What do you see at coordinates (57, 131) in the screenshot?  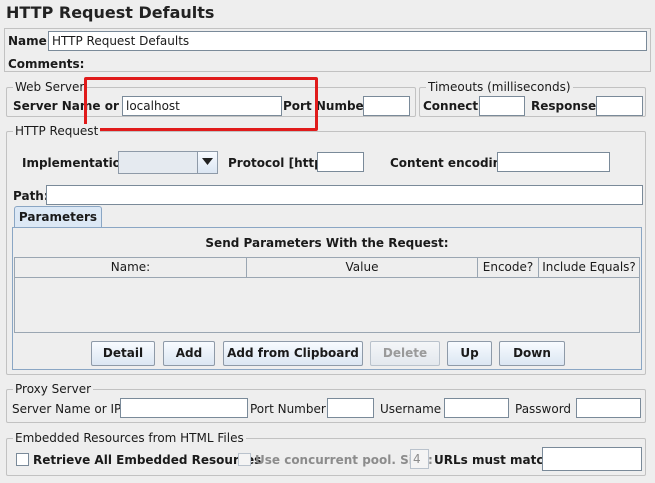 I see `http-request-legend: HTTP Request` at bounding box center [57, 131].